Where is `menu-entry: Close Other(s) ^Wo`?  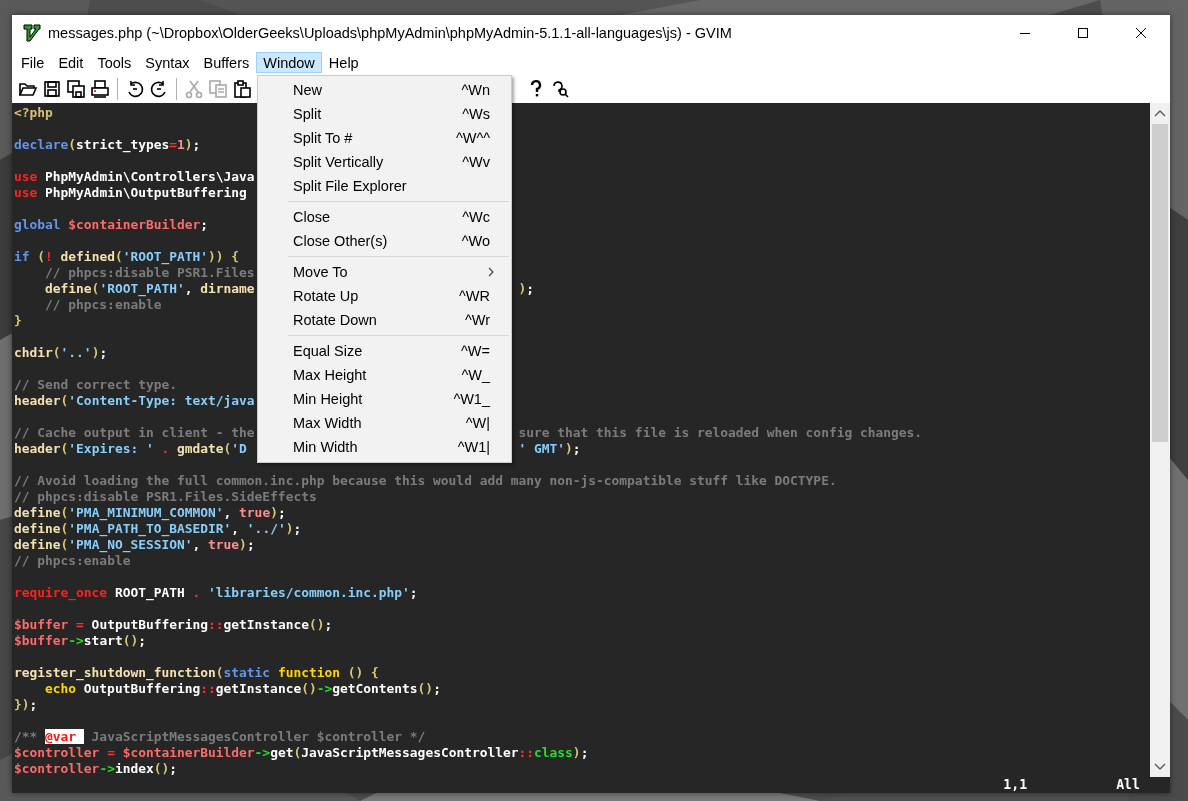 menu-entry: Close Other(s) ^Wo is located at coordinates (384, 241).